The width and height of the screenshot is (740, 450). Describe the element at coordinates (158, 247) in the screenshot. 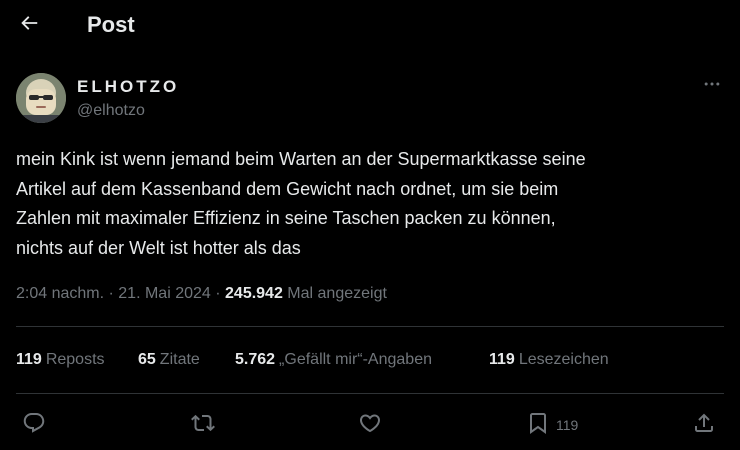

I see `post-text-line: nichts auf der Welt ist hotter als das` at that location.